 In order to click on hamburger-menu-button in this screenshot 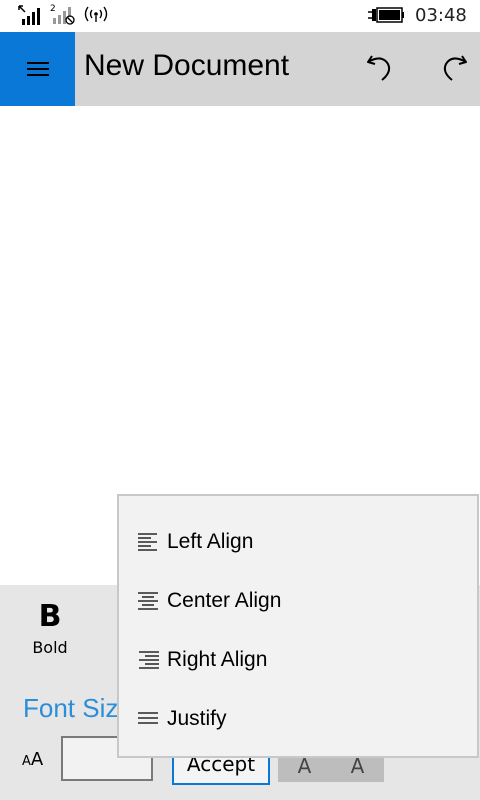, I will do `click(37, 69)`.